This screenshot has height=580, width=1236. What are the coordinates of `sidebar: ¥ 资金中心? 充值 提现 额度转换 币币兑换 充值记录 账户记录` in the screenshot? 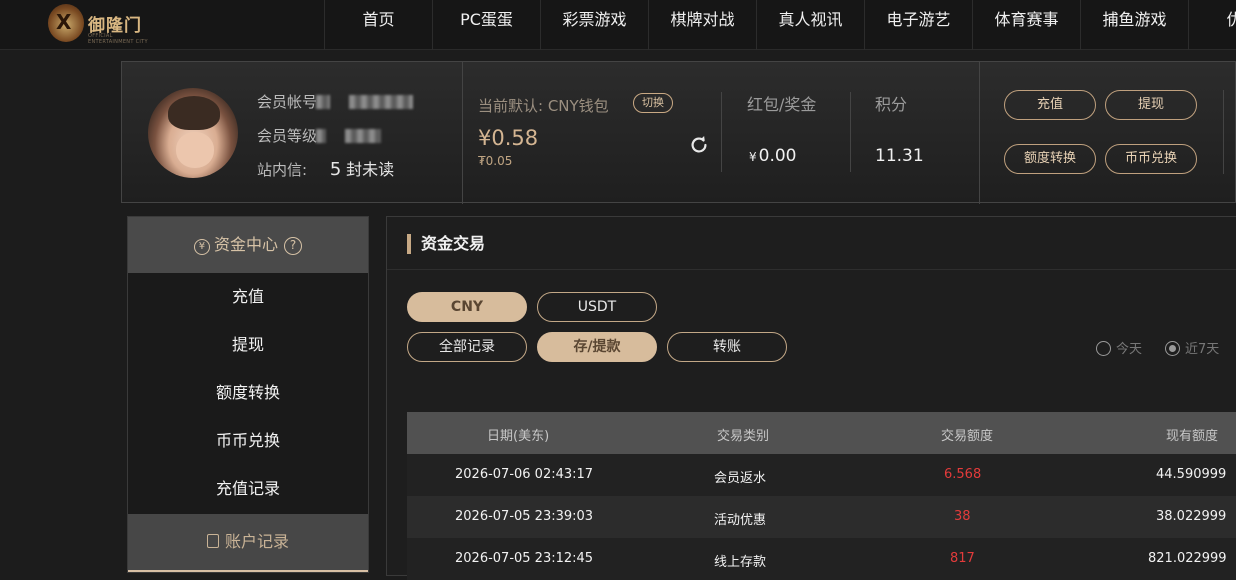 It's located at (248, 394).